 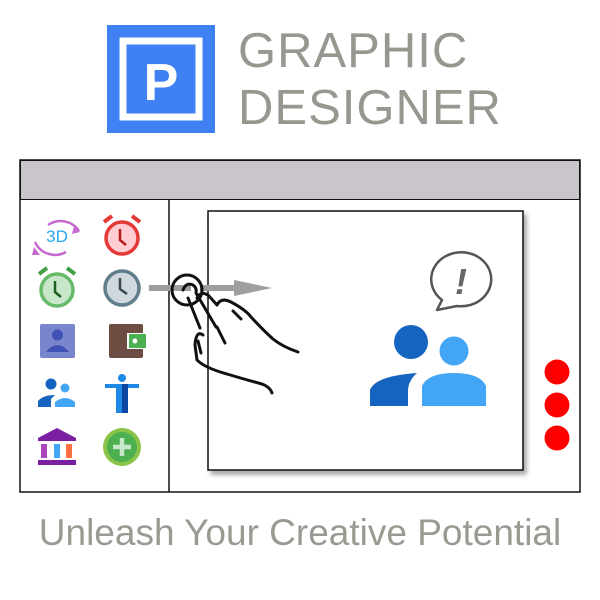 What do you see at coordinates (300, 532) in the screenshot?
I see `tagline: Unleash Your Creative Potential` at bounding box center [300, 532].